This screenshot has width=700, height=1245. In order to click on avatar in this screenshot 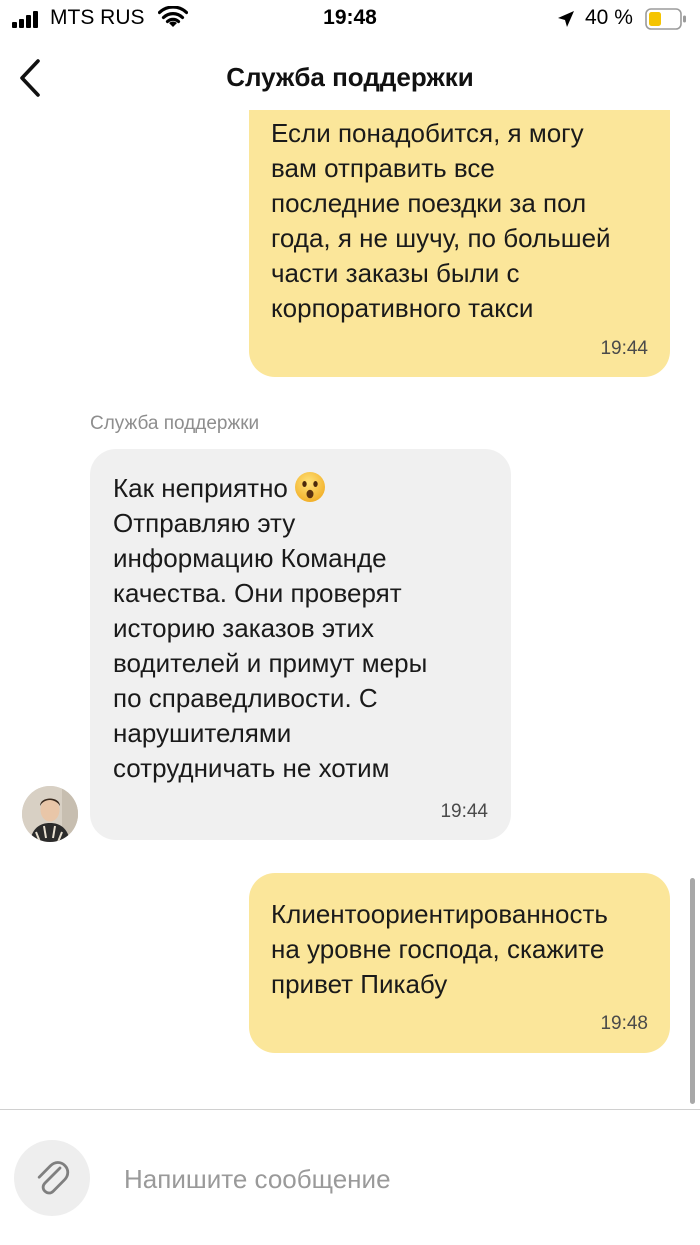, I will do `click(50, 814)`.